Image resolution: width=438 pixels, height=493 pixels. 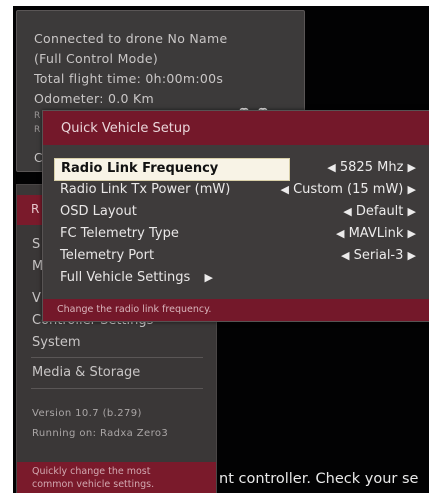 What do you see at coordinates (145, 189) in the screenshot?
I see `setting-label: Radio Link Tx Power (mW)` at bounding box center [145, 189].